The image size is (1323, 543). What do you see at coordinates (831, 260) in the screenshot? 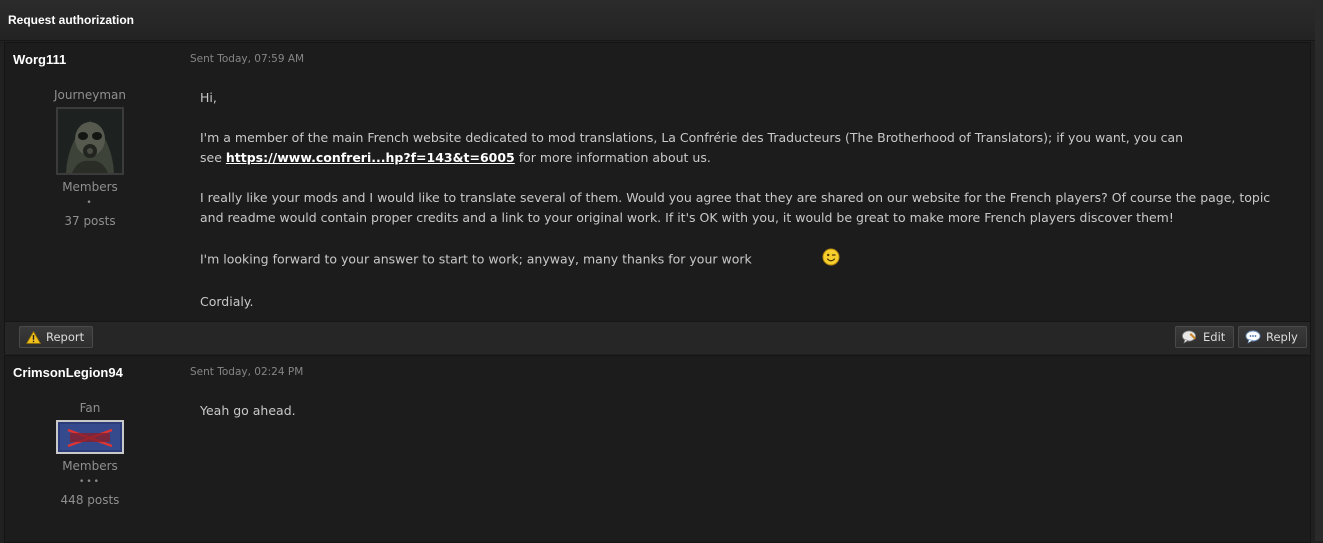
I see `wink-smiley-icon` at bounding box center [831, 260].